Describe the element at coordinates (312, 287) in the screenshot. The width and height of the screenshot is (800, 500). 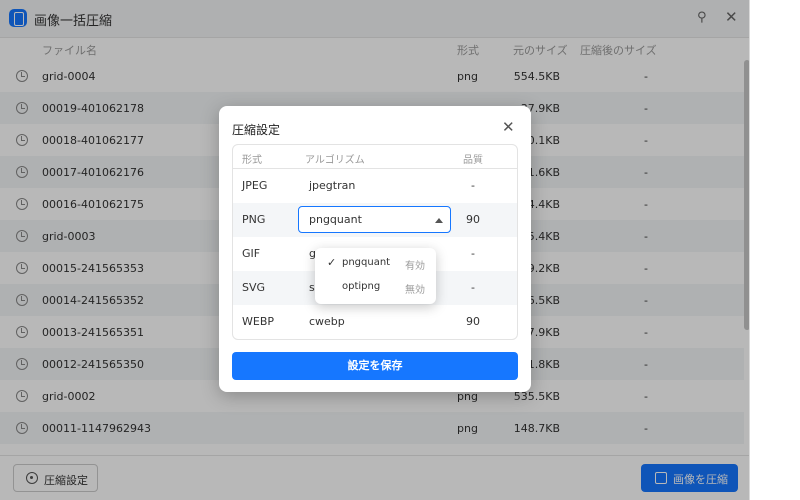
I see `algorithm-value: s` at that location.